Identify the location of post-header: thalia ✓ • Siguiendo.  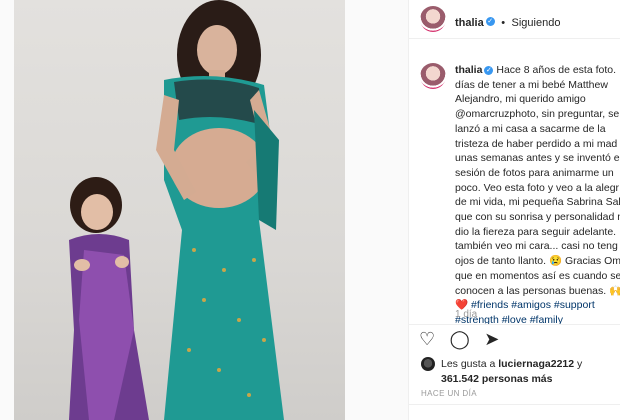
(514, 19).